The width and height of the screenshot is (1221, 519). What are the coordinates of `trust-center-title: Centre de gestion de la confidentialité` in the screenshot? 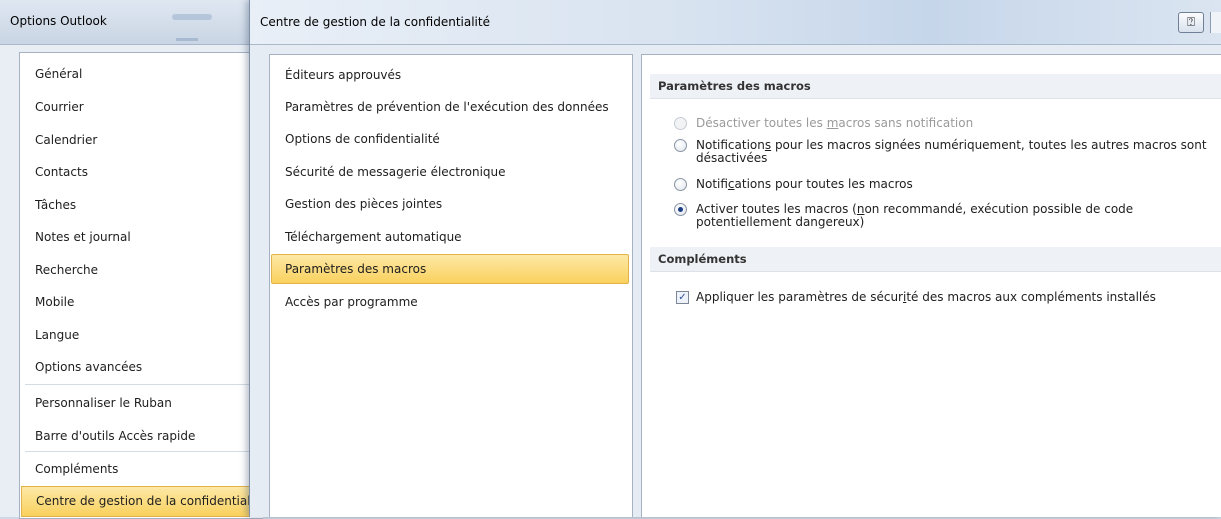 It's located at (375, 22).